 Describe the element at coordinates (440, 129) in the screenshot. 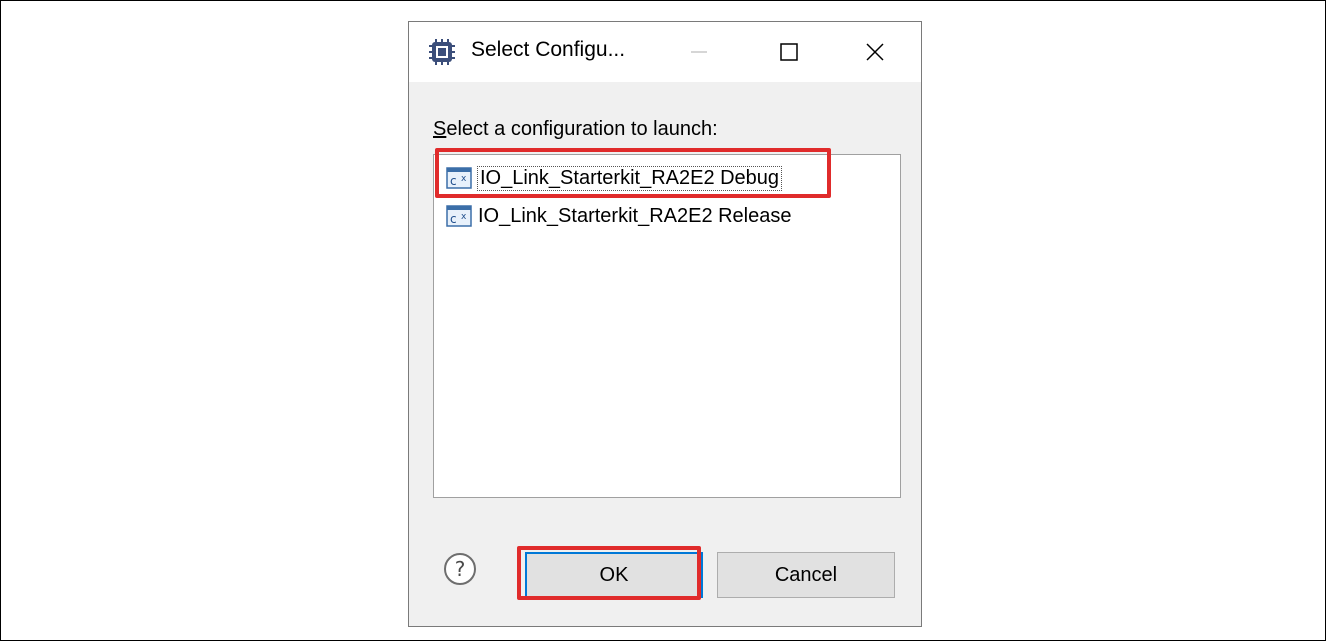

I see `prompt-accelerator: S` at that location.